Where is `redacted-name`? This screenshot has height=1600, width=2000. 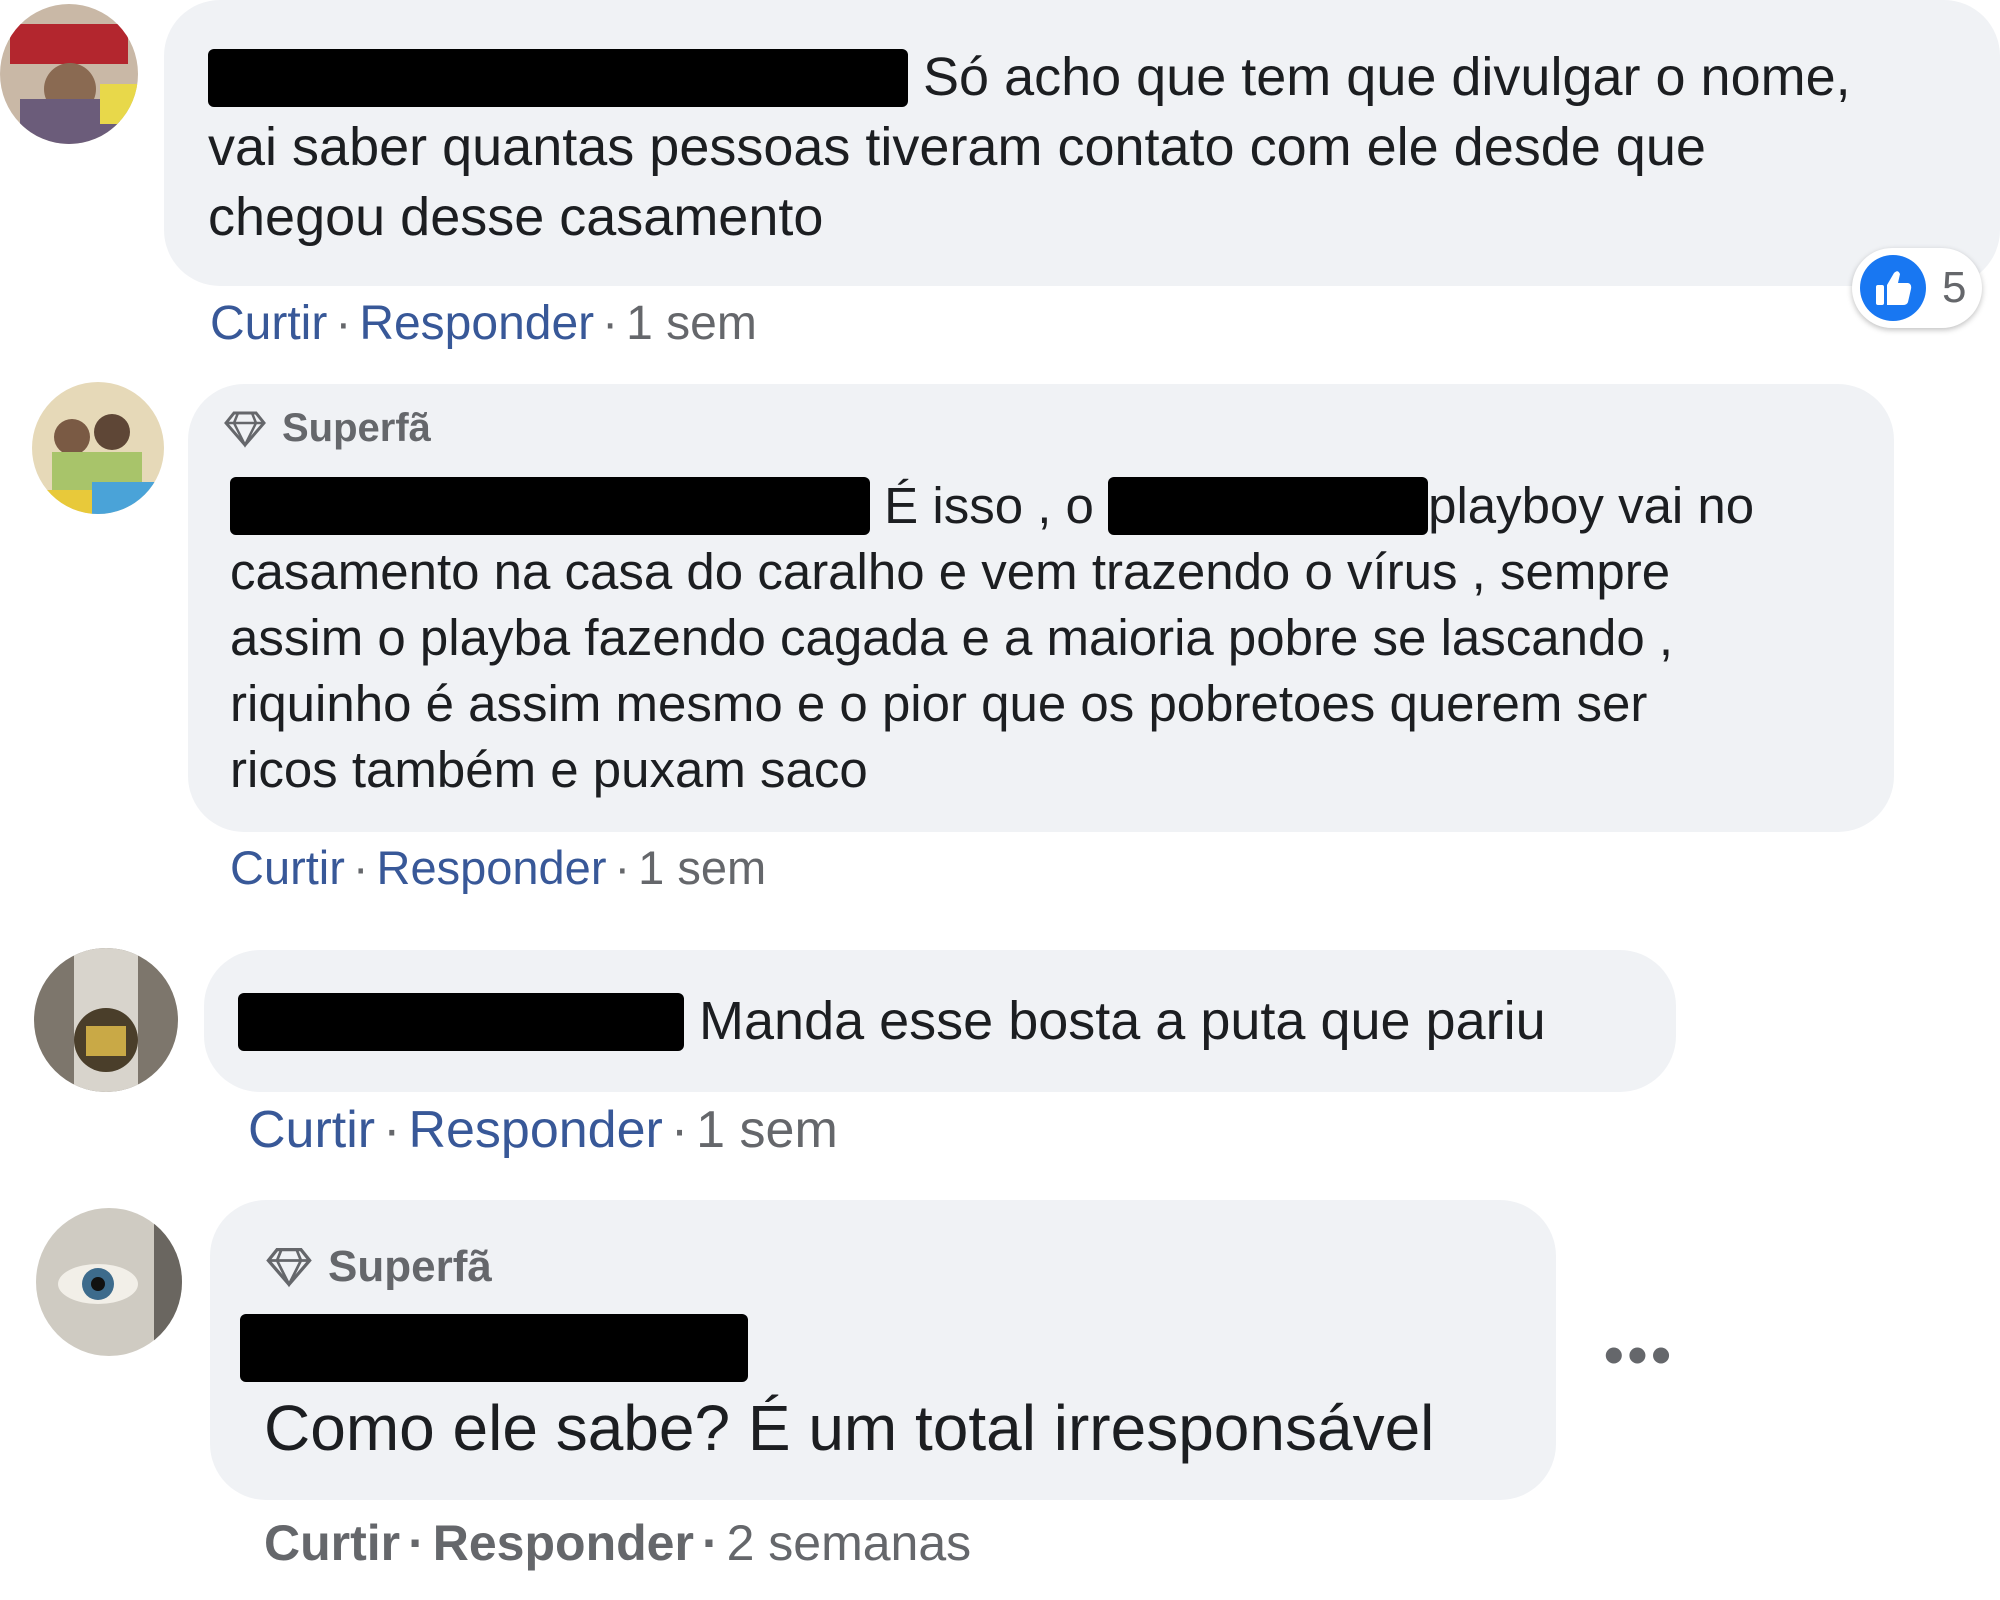
redacted-name is located at coordinates (1268, 506).